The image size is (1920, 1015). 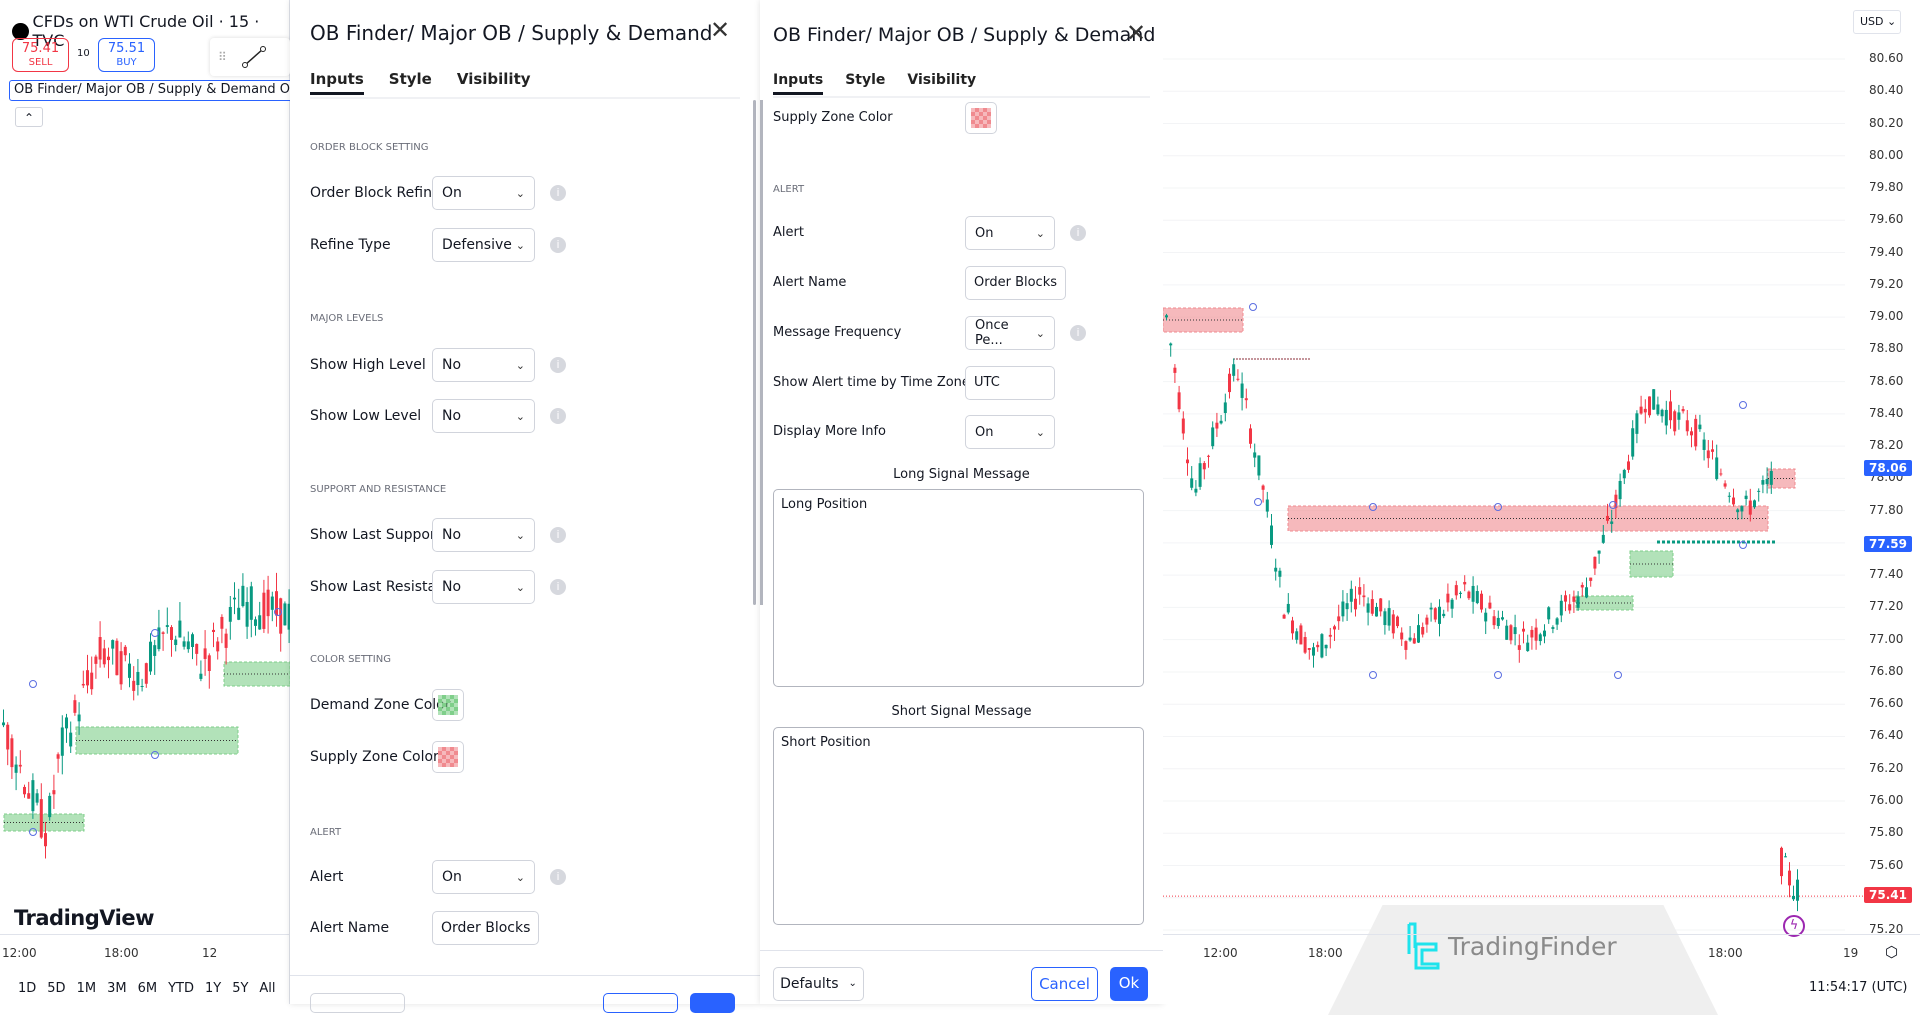 I want to click on buy-button: 75.51 BUY, so click(x=126, y=55).